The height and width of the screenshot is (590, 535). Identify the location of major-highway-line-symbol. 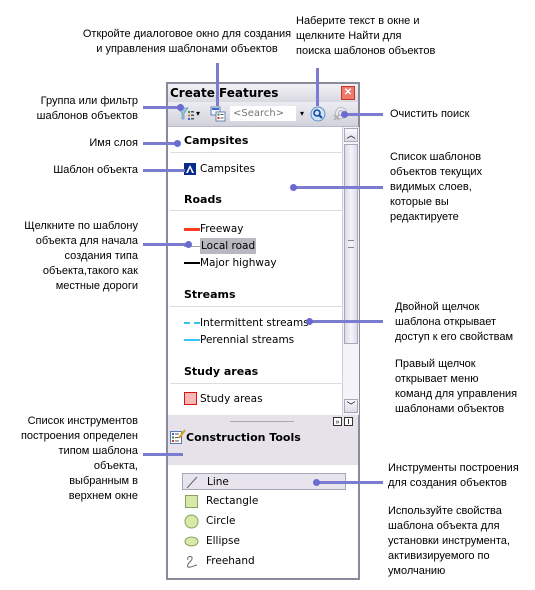
(192, 263).